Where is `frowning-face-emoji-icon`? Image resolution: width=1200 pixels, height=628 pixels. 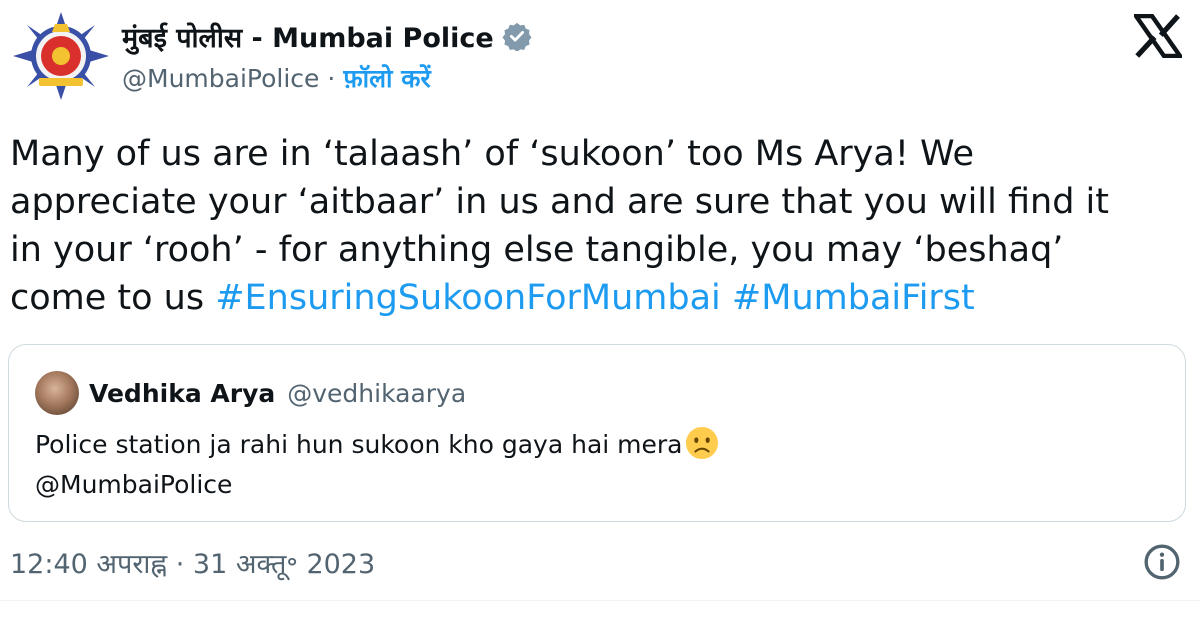 frowning-face-emoji-icon is located at coordinates (701, 443).